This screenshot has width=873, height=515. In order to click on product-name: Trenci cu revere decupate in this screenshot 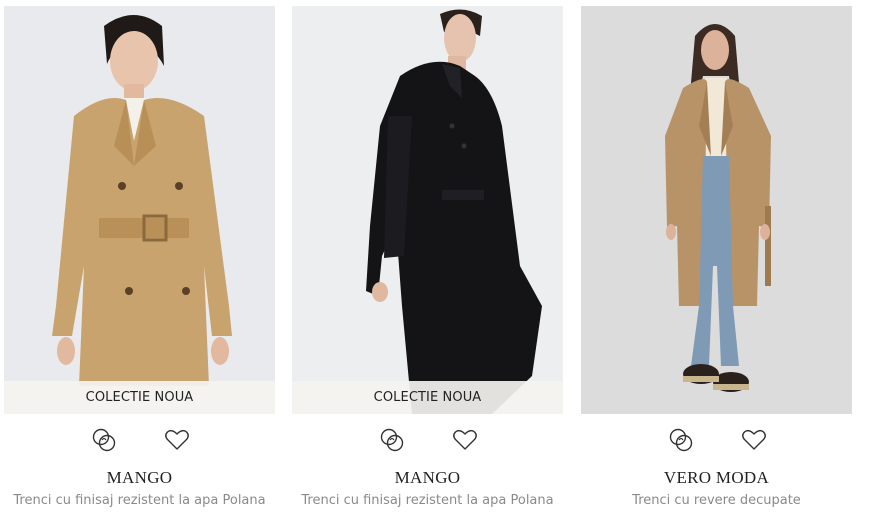, I will do `click(716, 500)`.